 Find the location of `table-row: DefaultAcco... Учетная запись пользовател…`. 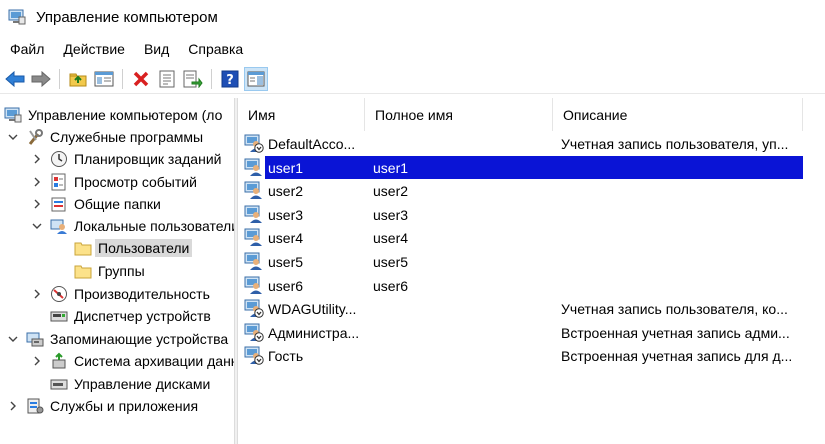

table-row: DefaultAcco... Учетная запись пользовател… is located at coordinates (531, 143).